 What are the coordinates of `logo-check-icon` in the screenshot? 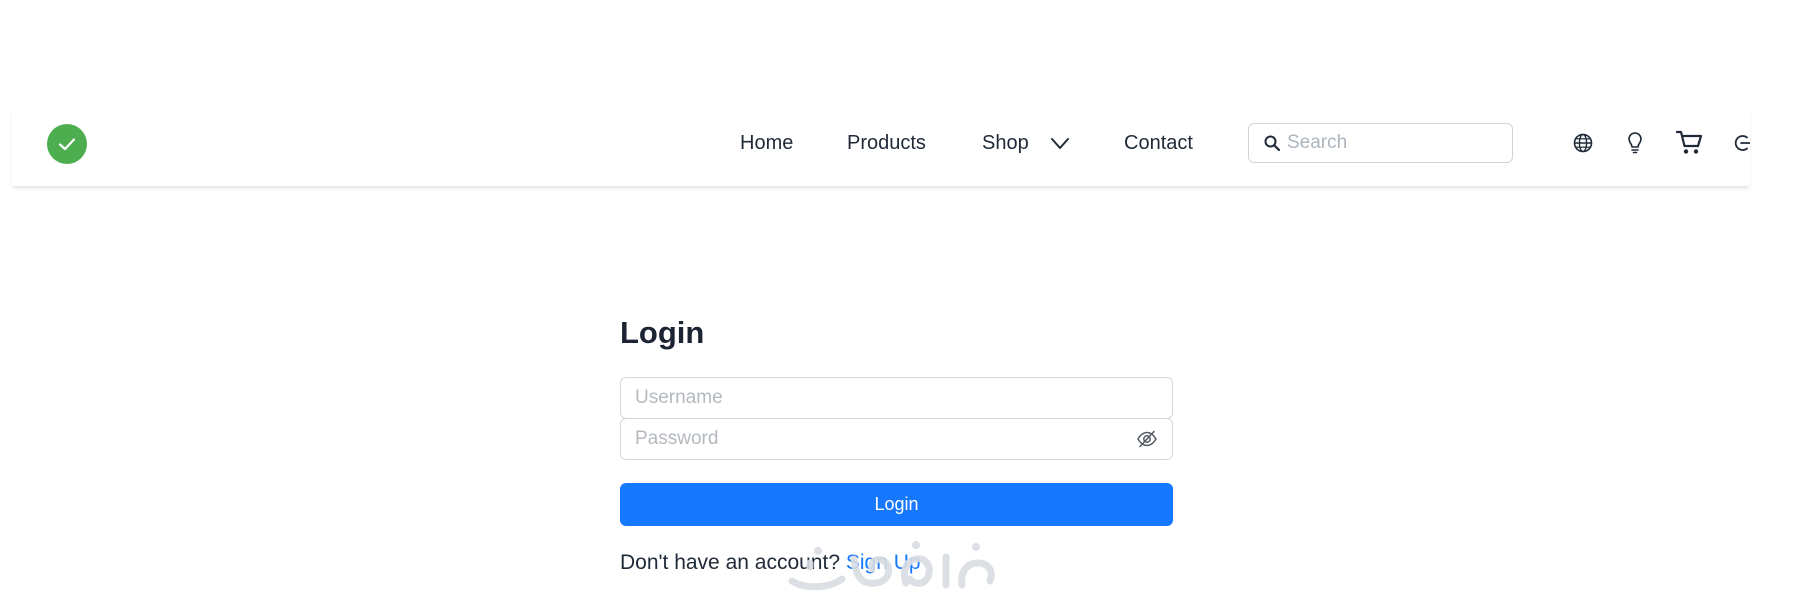 It's located at (67, 144).